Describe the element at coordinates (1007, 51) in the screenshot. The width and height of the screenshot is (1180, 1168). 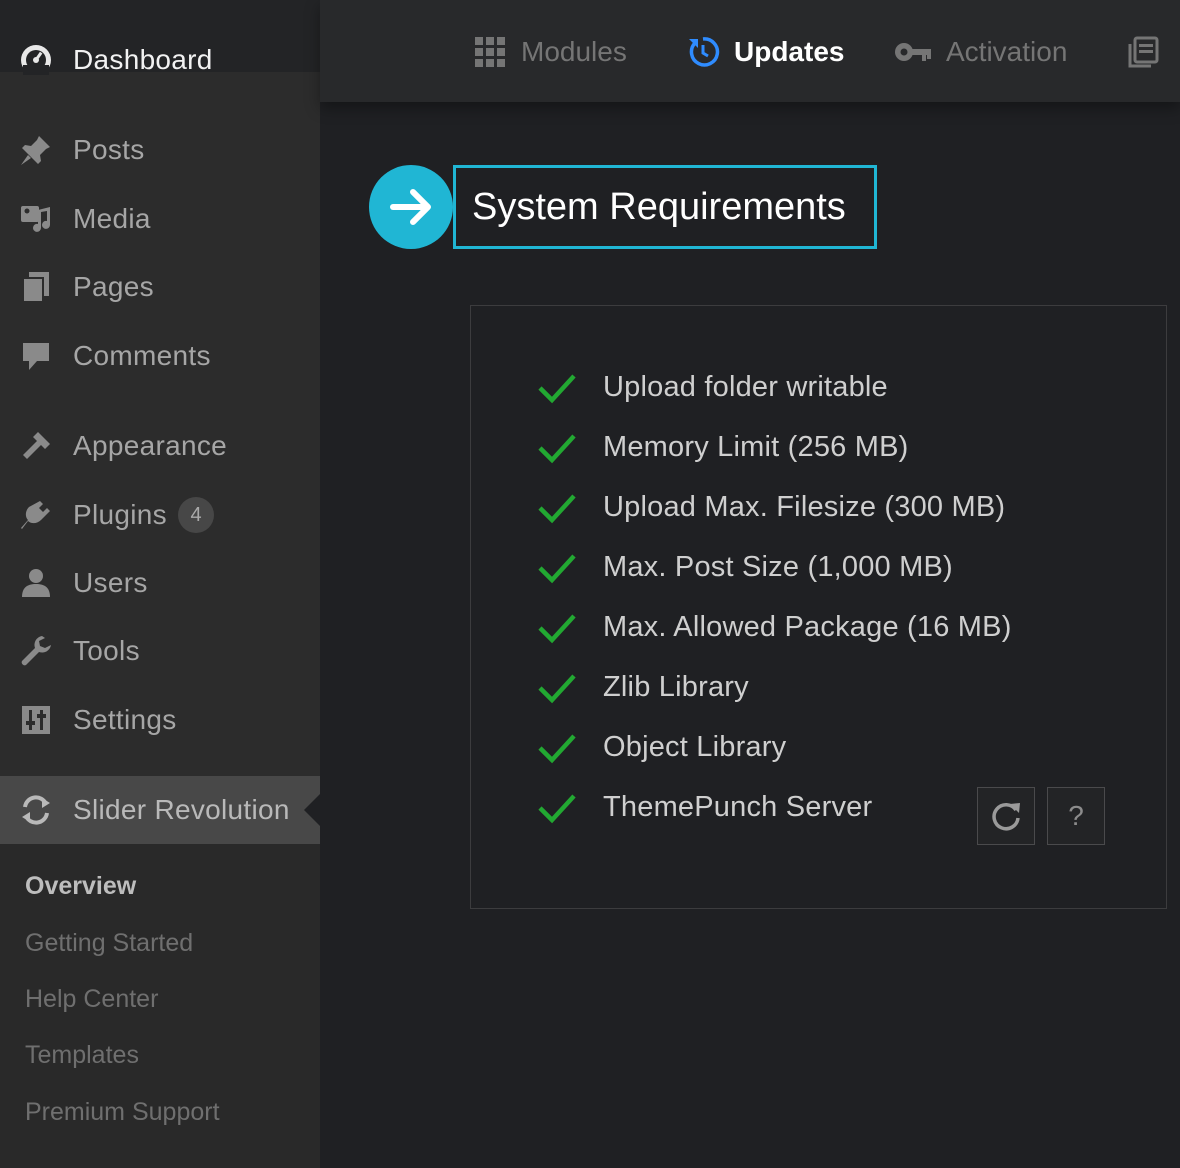
I see `tab-activation-label: Activation` at that location.